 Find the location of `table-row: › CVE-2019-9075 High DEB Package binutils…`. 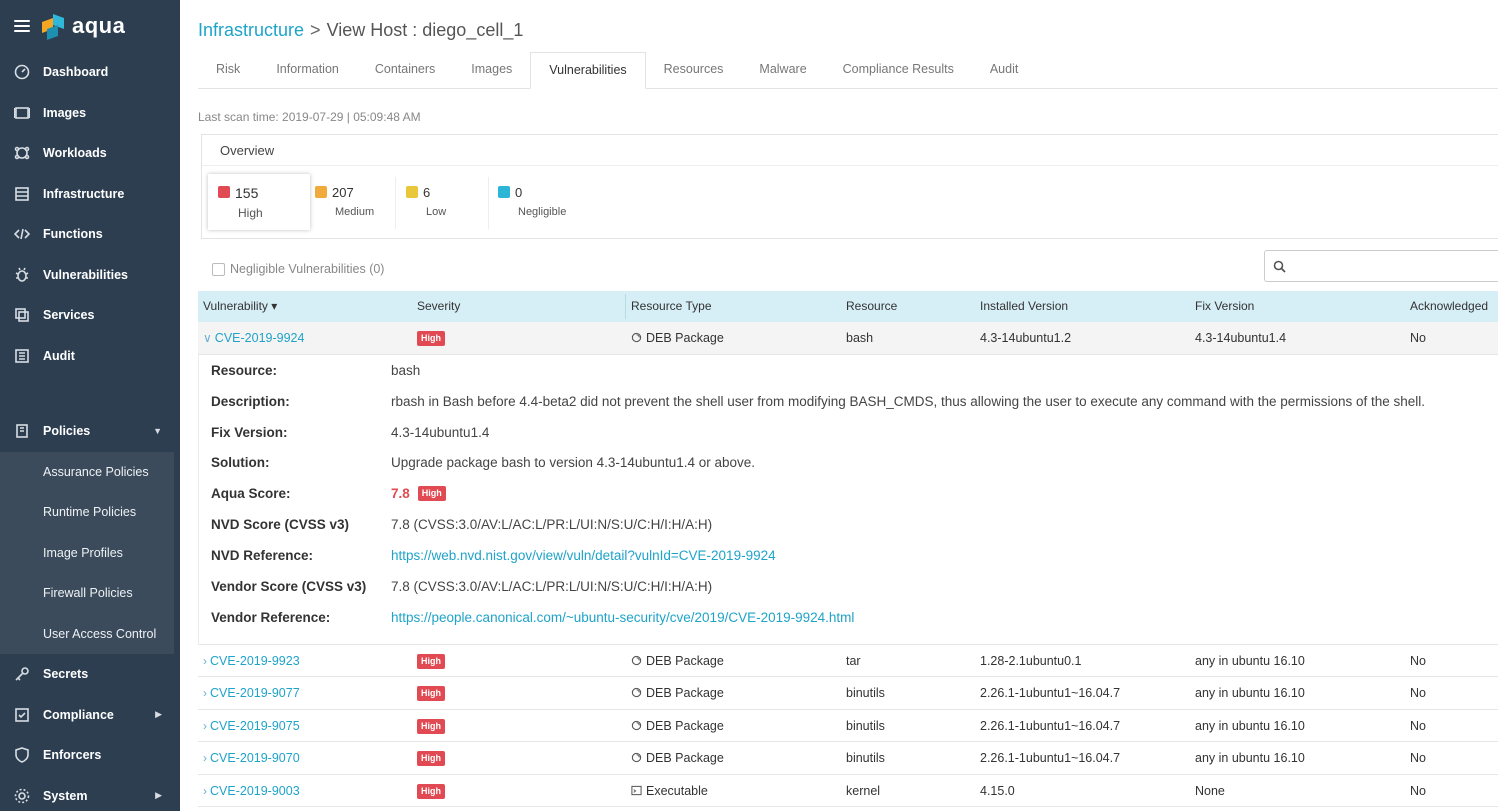

table-row: › CVE-2019-9075 High DEB Package binutils… is located at coordinates (848, 726).